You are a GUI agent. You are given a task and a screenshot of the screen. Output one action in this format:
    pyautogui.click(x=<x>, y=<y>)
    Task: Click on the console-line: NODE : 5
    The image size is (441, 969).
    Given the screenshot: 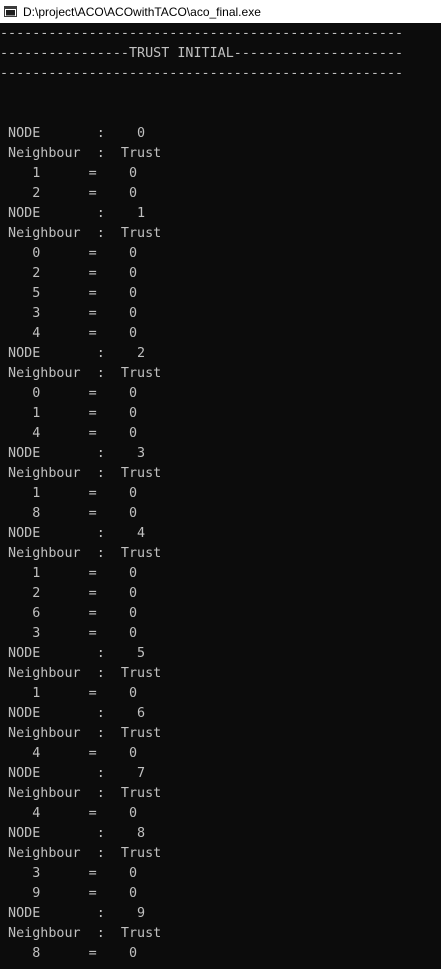 What is the action you would take?
    pyautogui.click(x=73, y=653)
    